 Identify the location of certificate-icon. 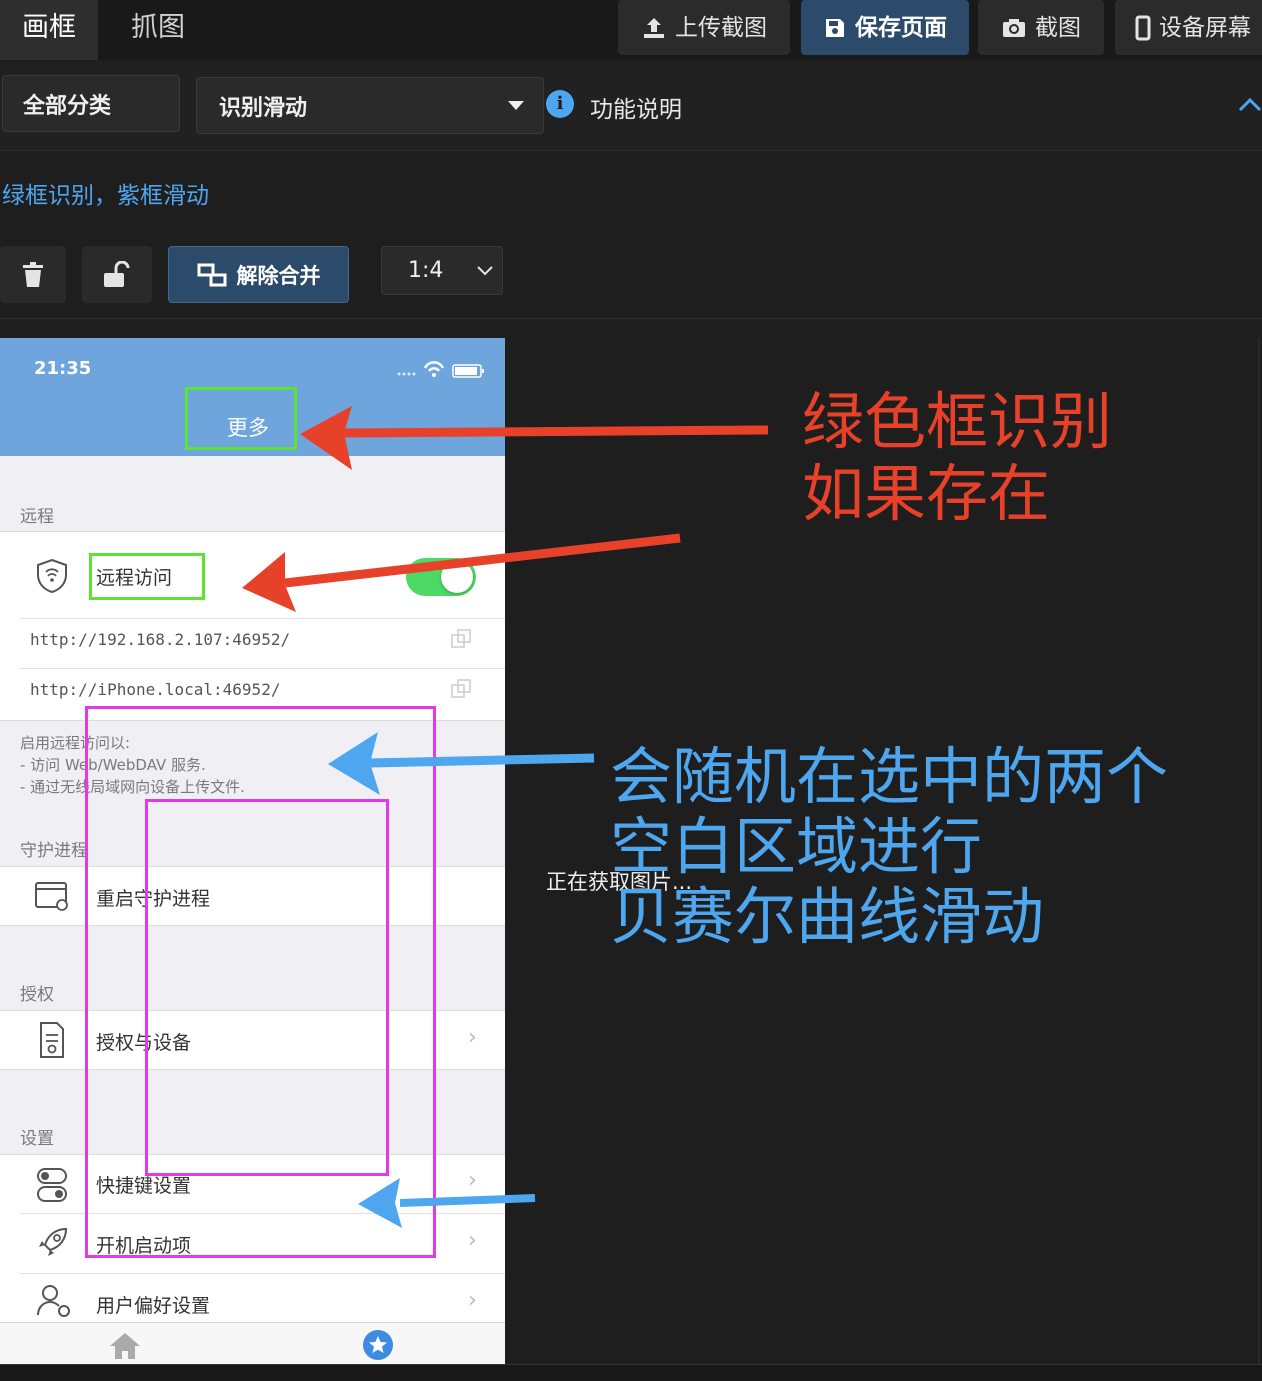
(52, 1040).